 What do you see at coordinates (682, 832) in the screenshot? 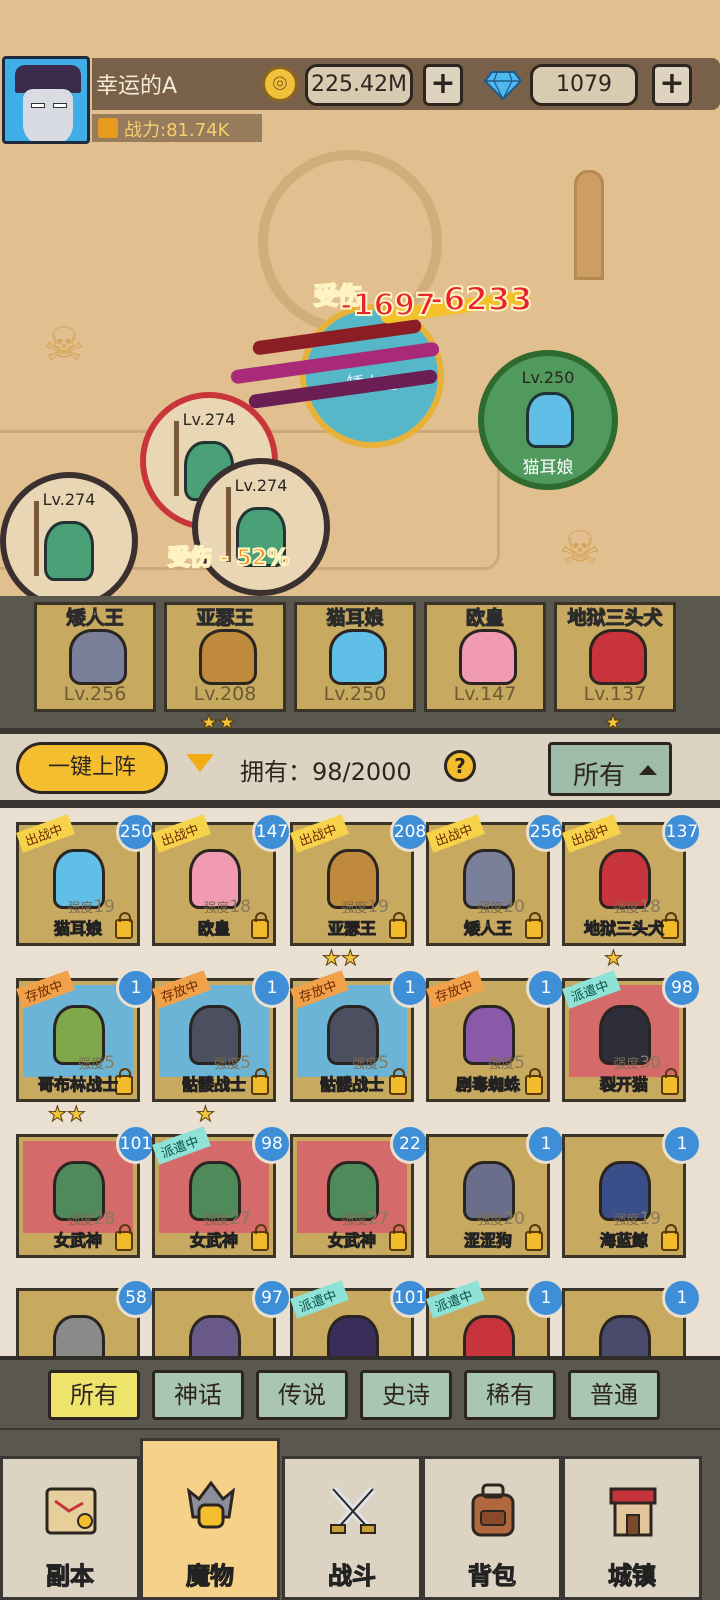
I see `level-badge: 137` at bounding box center [682, 832].